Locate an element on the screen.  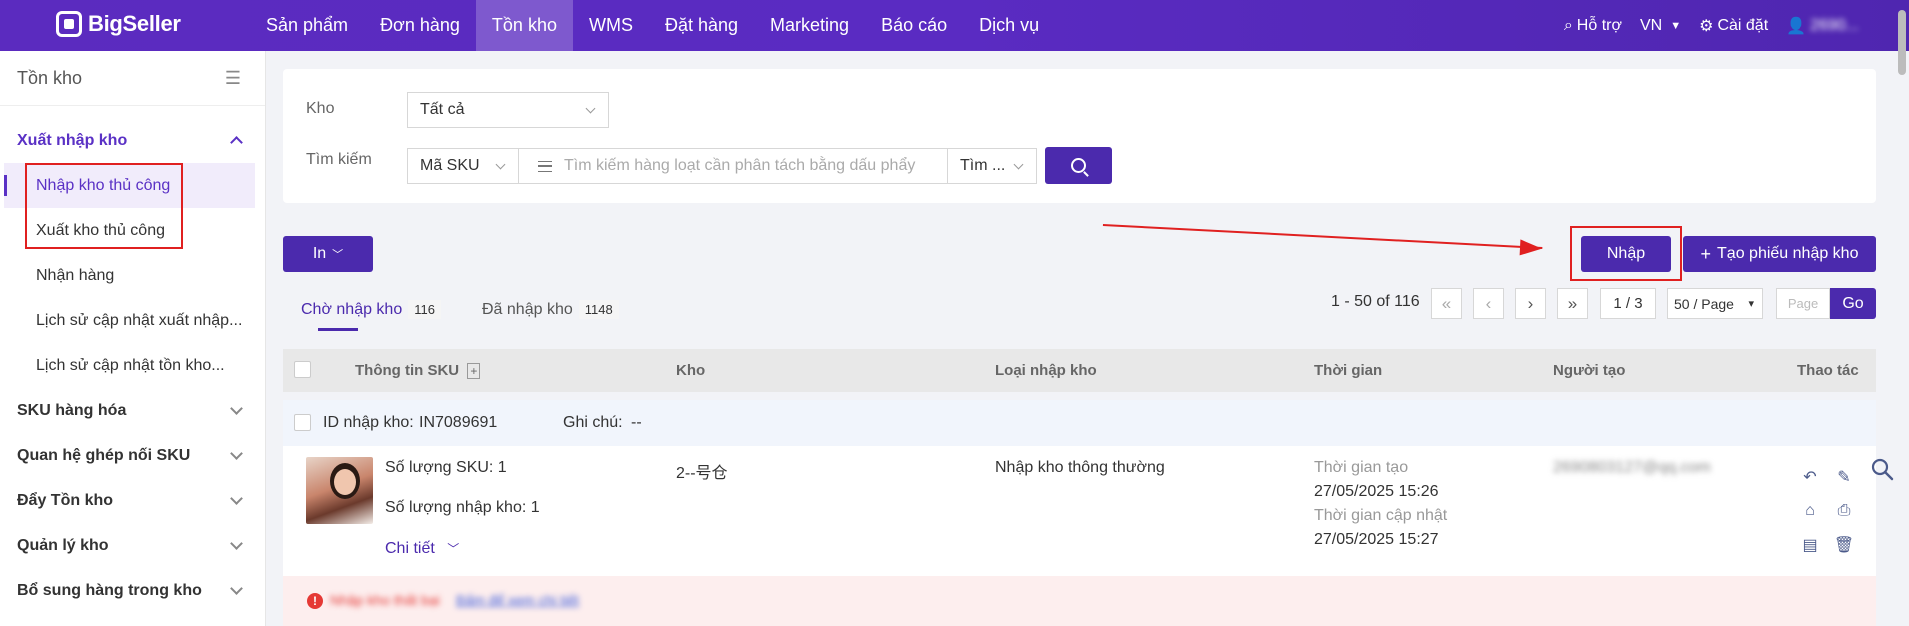
support-link: ⌕ Hỗ trợ is located at coordinates (1593, 26).